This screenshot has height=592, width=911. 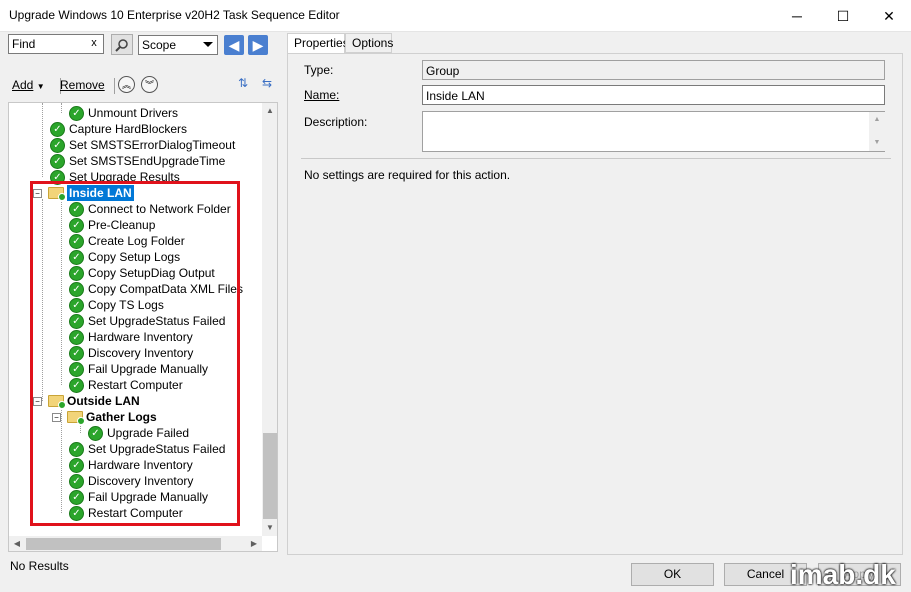 I want to click on chevron-down-icon, so click(x=208, y=44).